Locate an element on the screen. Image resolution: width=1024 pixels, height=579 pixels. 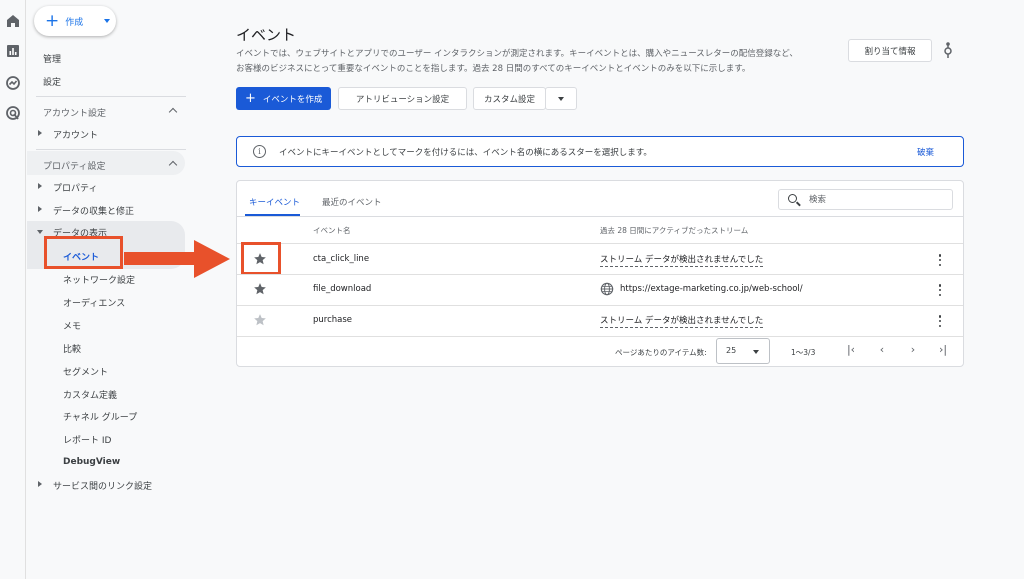
globe-icon is located at coordinates (607, 289).